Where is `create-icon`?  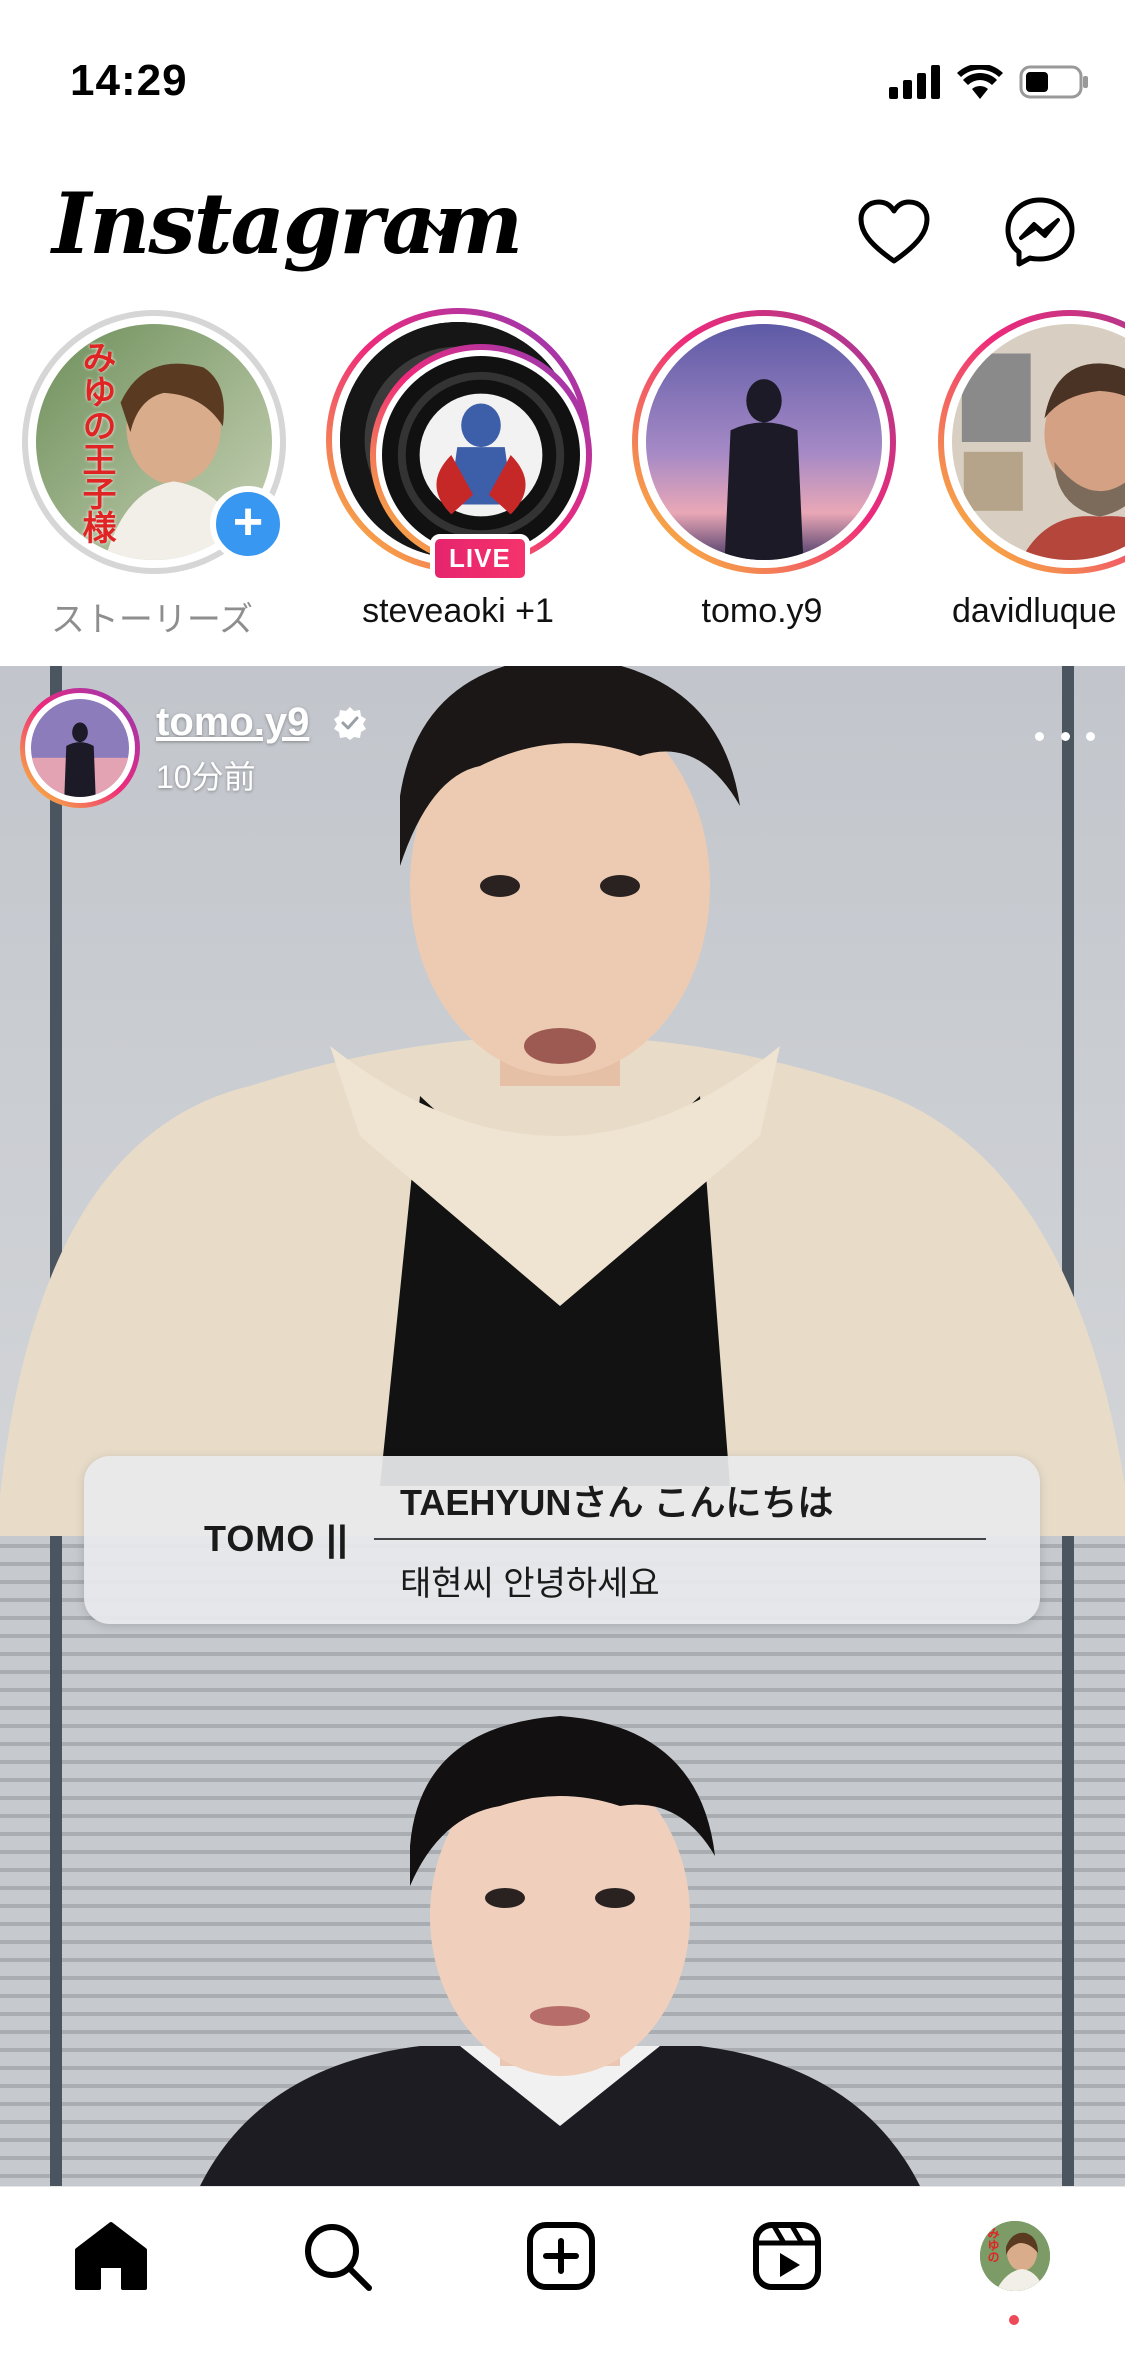
create-icon is located at coordinates (561, 2256).